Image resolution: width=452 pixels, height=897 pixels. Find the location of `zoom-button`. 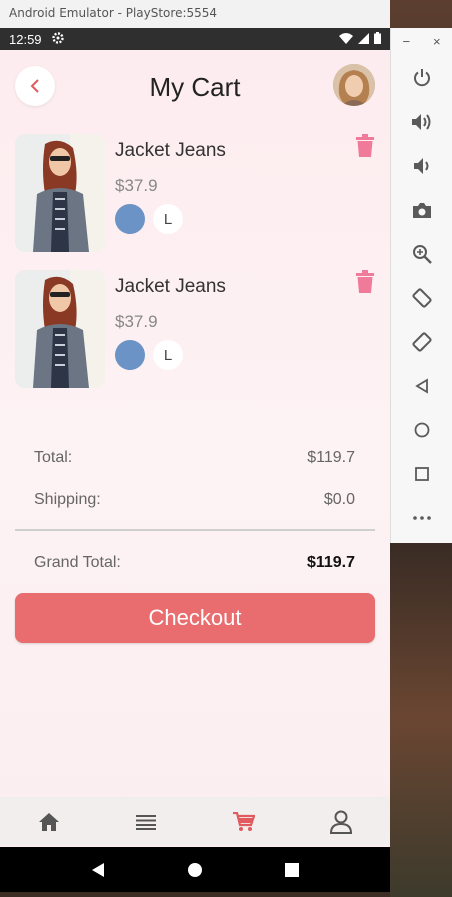

zoom-button is located at coordinates (421, 254).